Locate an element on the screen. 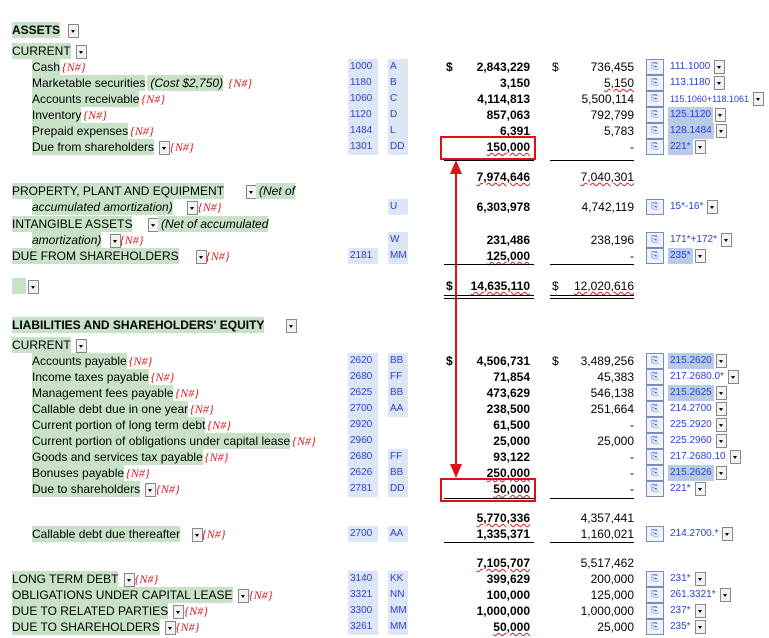 This screenshot has height=638, width=769. due-from-sh-v2: - is located at coordinates (632, 256).